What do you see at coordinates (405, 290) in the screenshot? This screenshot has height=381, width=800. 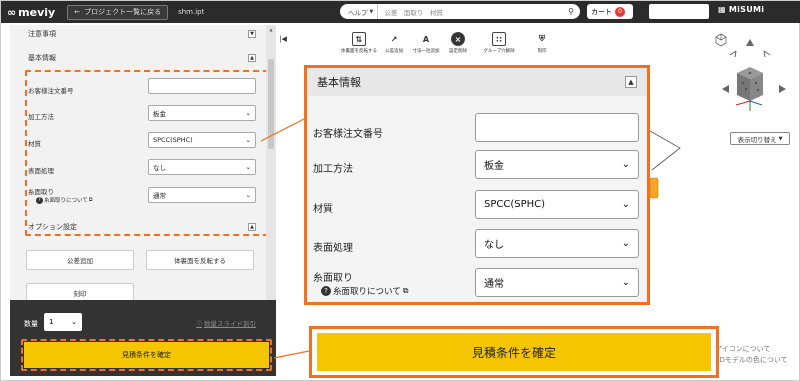 I see `external-link-icon: ⧉` at bounding box center [405, 290].